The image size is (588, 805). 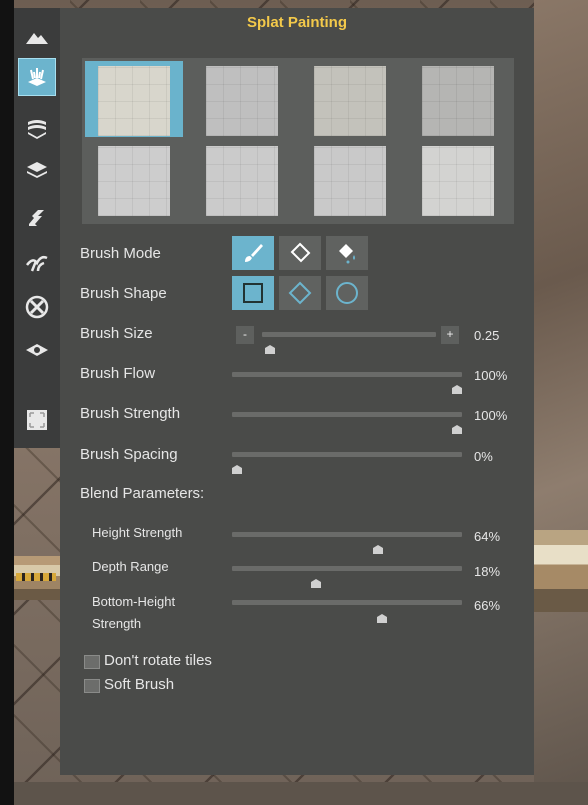 I want to click on brush-strength-slider, so click(x=347, y=414).